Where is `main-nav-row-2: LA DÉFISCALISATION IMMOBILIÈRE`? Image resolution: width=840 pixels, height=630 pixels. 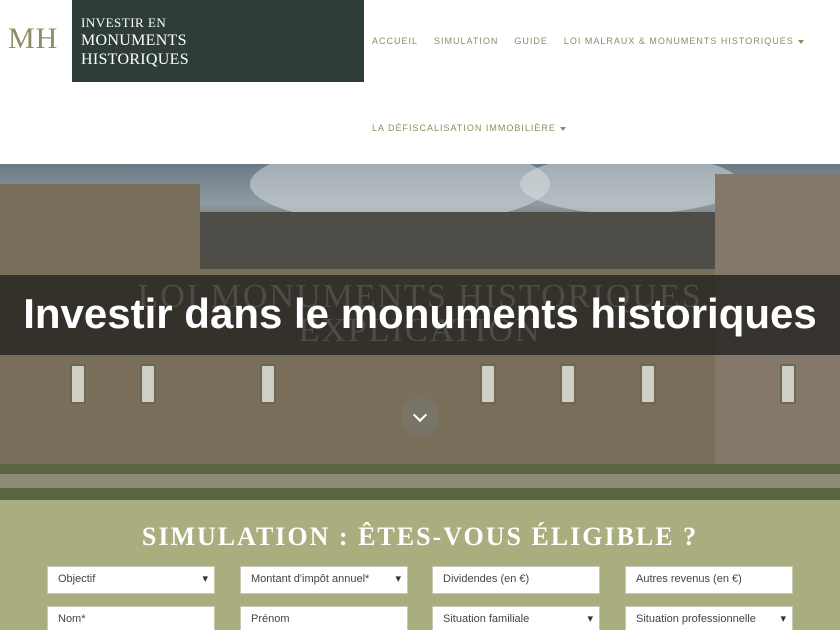
main-nav-row-2: LA DÉFISCALISATION IMMOBILIÈRE is located at coordinates (469, 127).